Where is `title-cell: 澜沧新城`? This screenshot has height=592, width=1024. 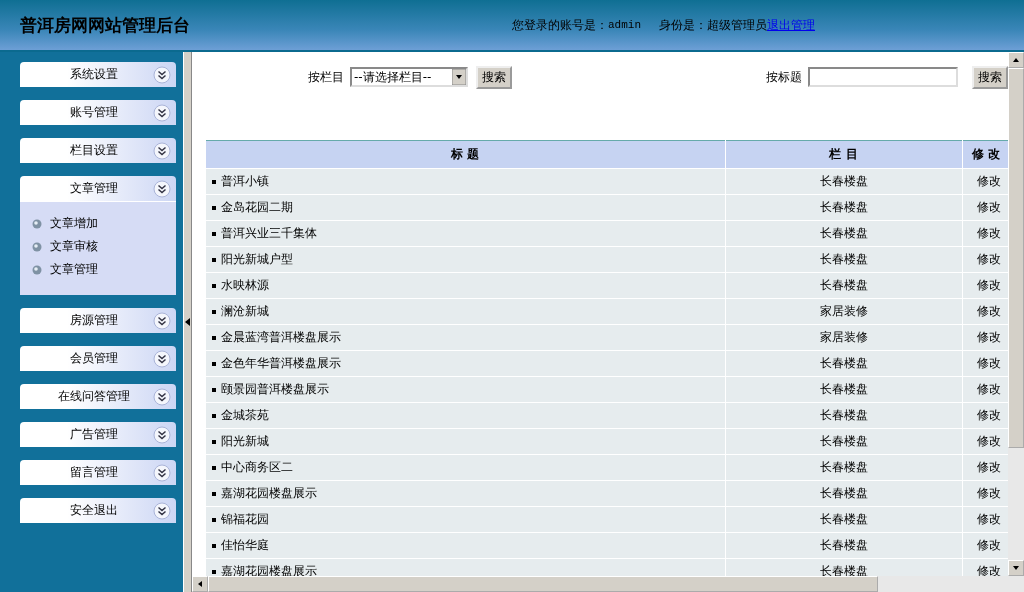 title-cell: 澜沧新城 is located at coordinates (465, 311).